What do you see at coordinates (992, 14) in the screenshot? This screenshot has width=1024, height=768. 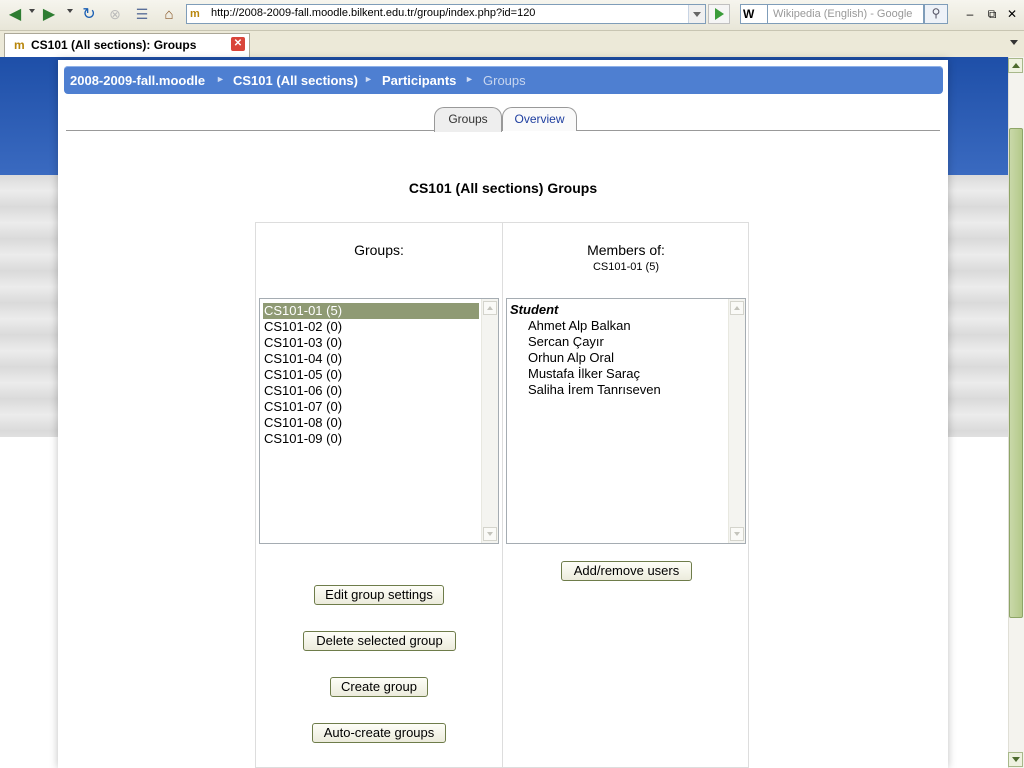 I see `restore-window-icon: ⧉` at bounding box center [992, 14].